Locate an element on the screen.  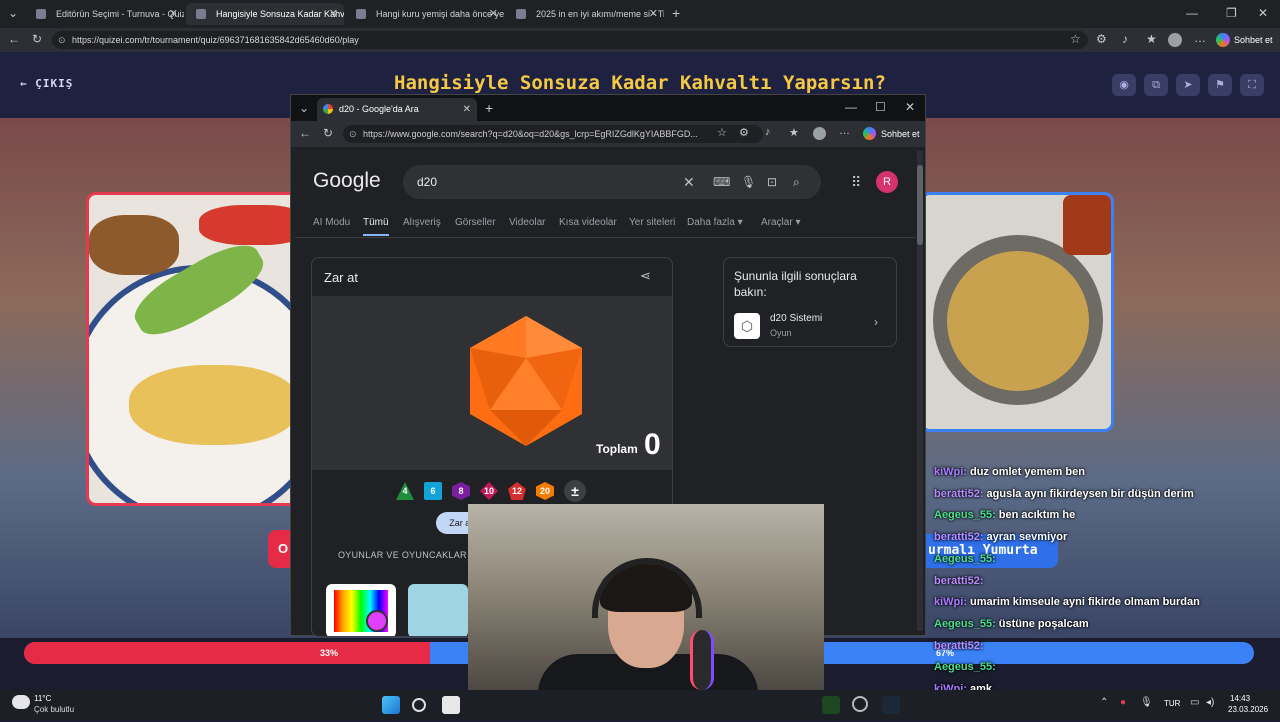
weather-cloud-icon is located at coordinates (21, 702).